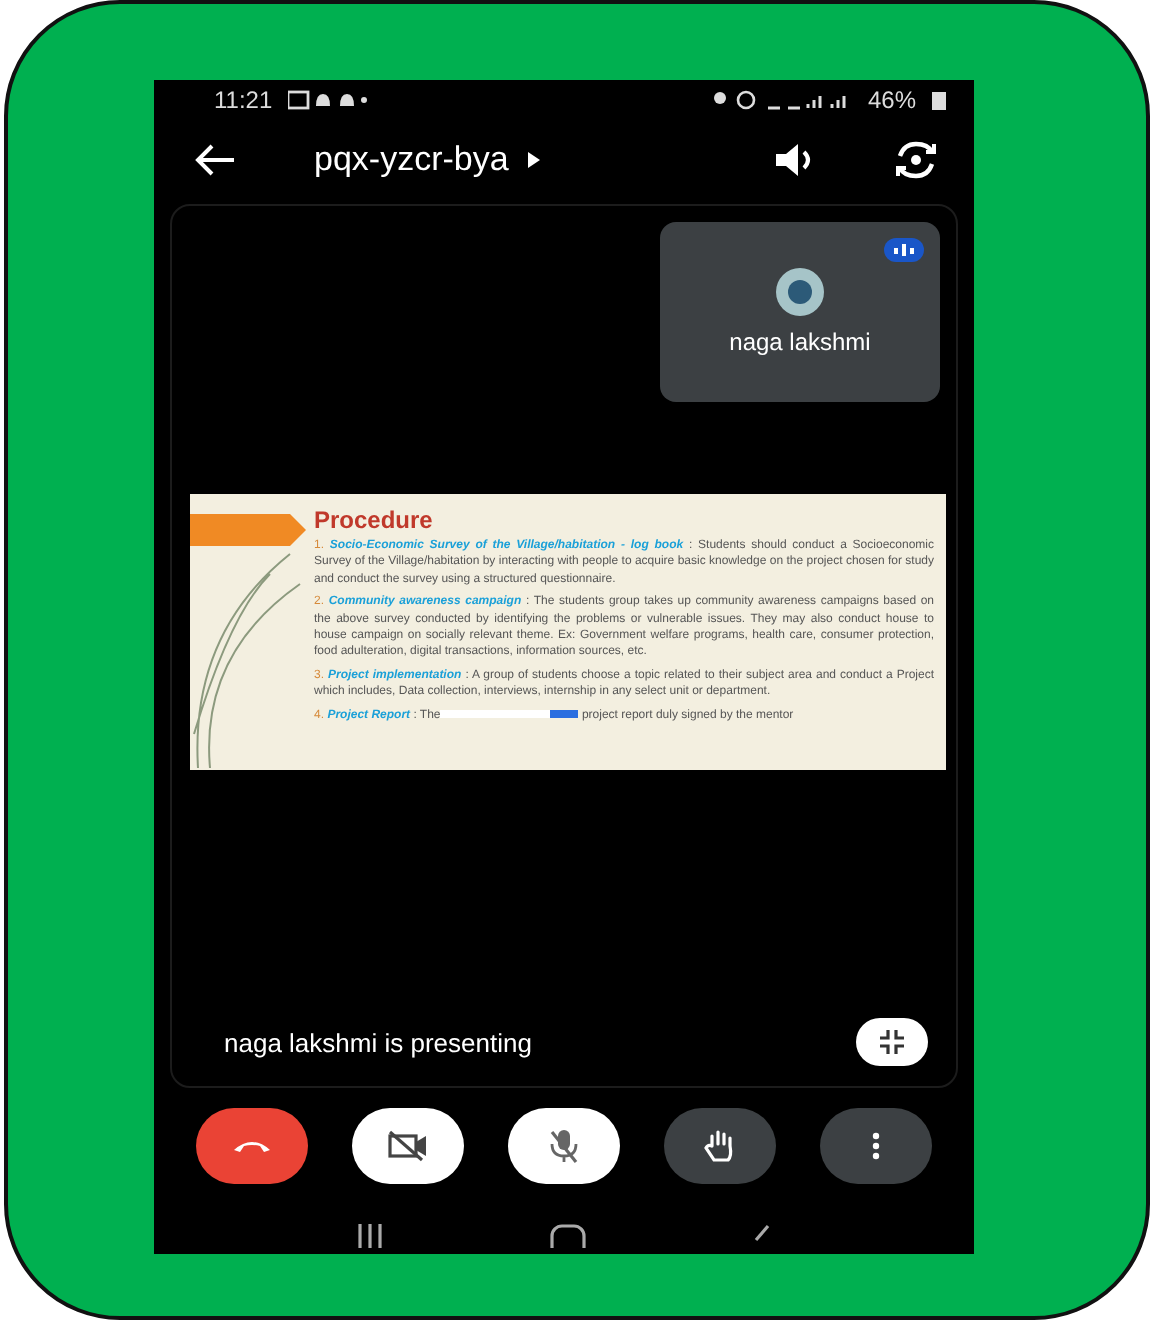 The height and width of the screenshot is (1330, 1154). What do you see at coordinates (243, 100) in the screenshot?
I see `status-time: 11:21` at bounding box center [243, 100].